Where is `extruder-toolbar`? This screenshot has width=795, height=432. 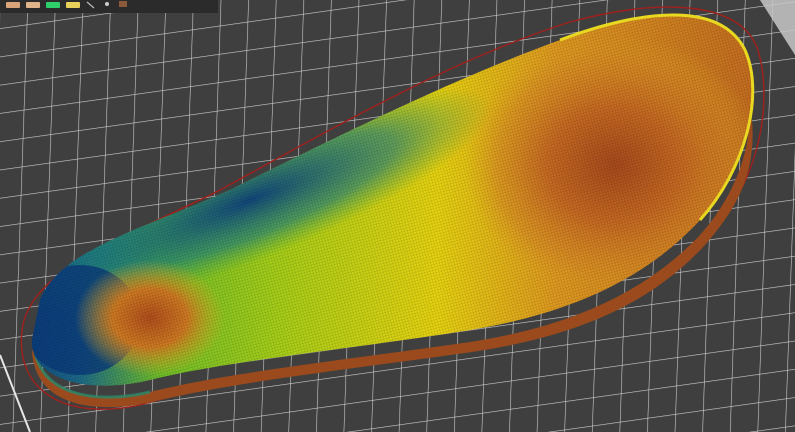
extruder-toolbar is located at coordinates (109, 6).